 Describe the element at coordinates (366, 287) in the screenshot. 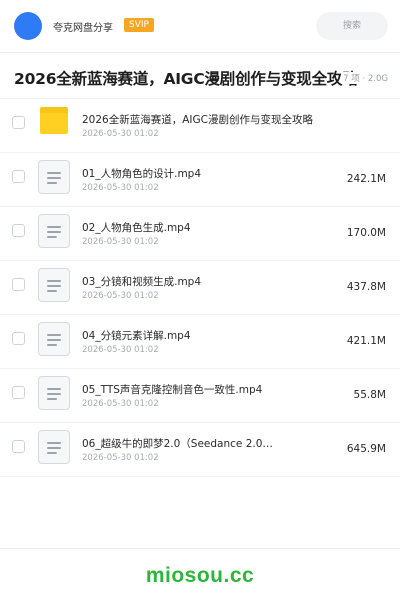

I see `item-size: 437.8M` at that location.